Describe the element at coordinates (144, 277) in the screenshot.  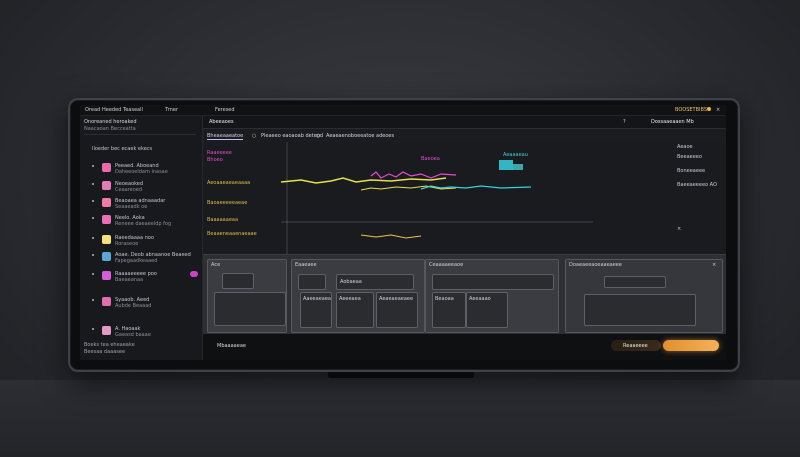
I see `sidebar-item-7: Raaaaeeeee poo Baeaeanaa` at that location.